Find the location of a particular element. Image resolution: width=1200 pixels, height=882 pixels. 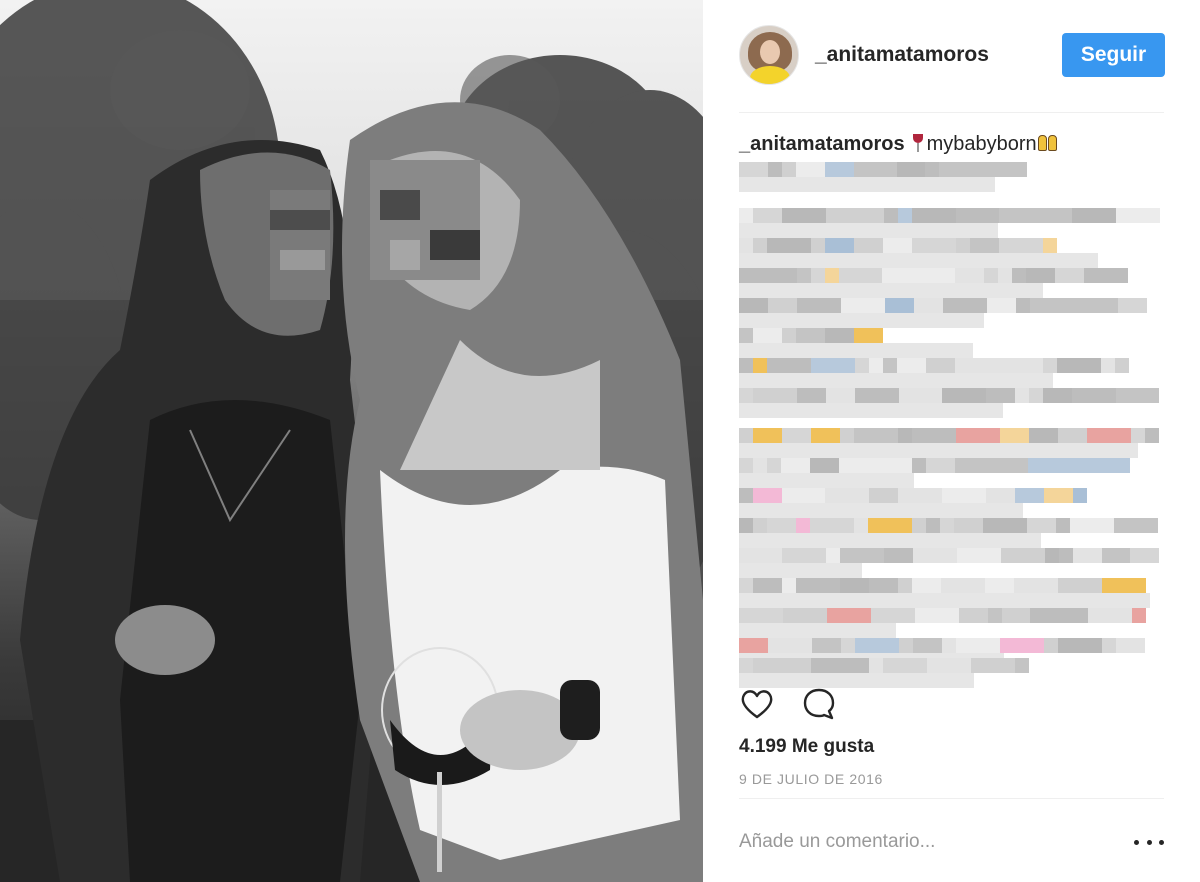

action-bar is located at coordinates (799, 704).